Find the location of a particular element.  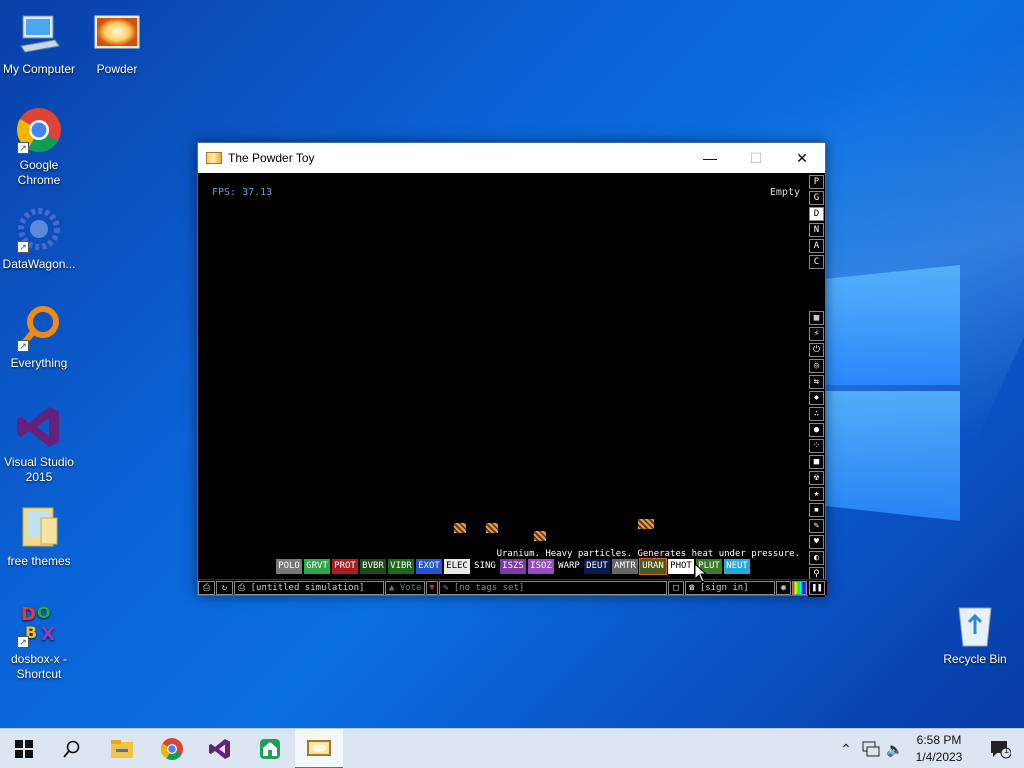

element-exot: EXOT is located at coordinates (429, 566).